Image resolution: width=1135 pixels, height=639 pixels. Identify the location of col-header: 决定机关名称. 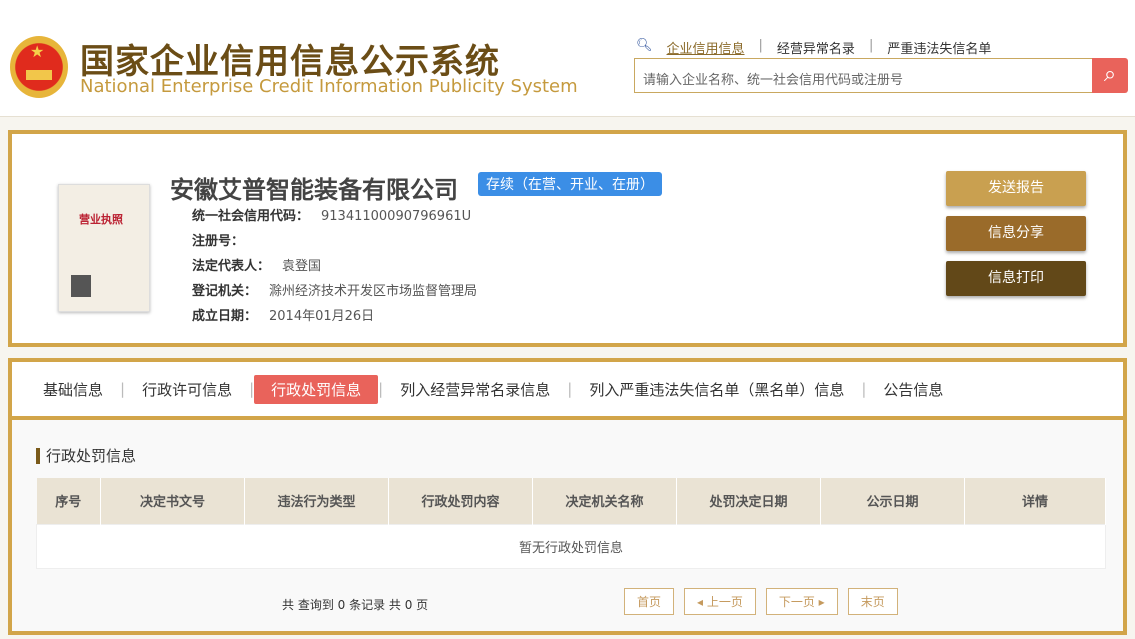
(604, 501).